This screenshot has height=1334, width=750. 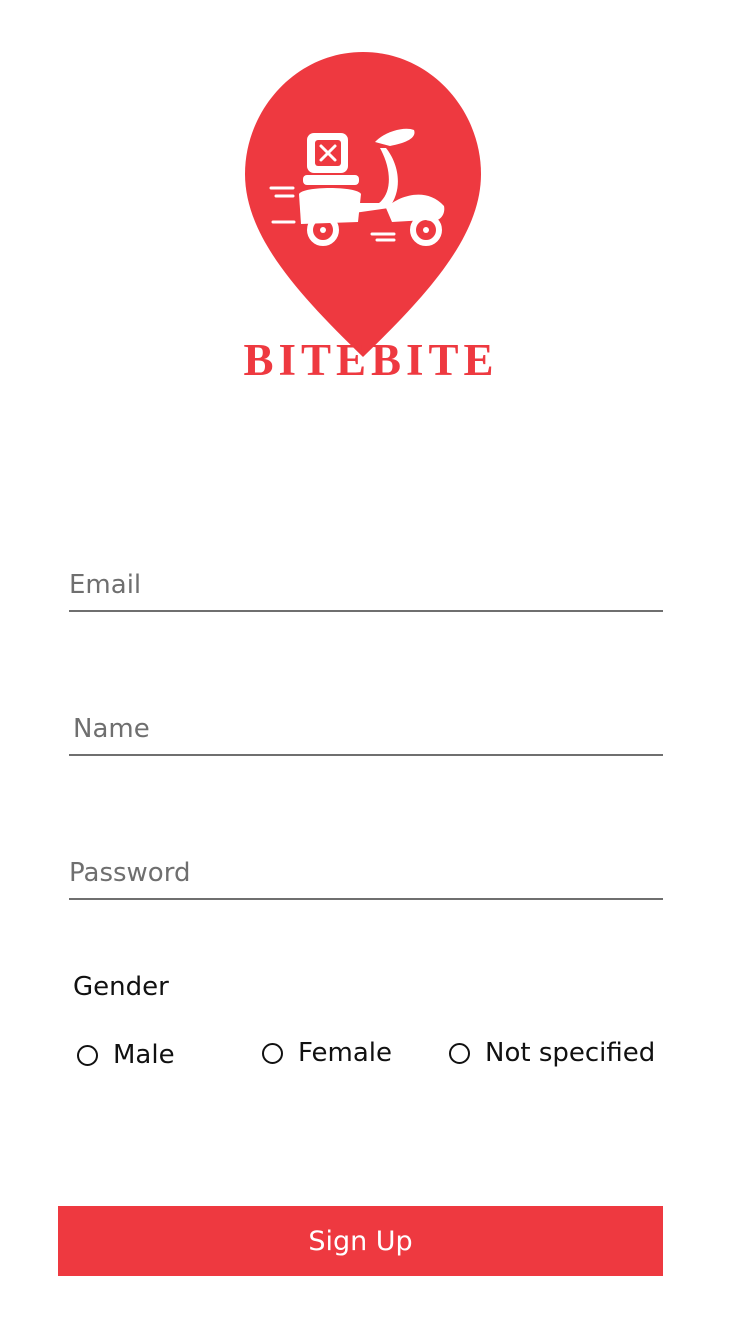 I want to click on name-field, so click(x=368, y=724).